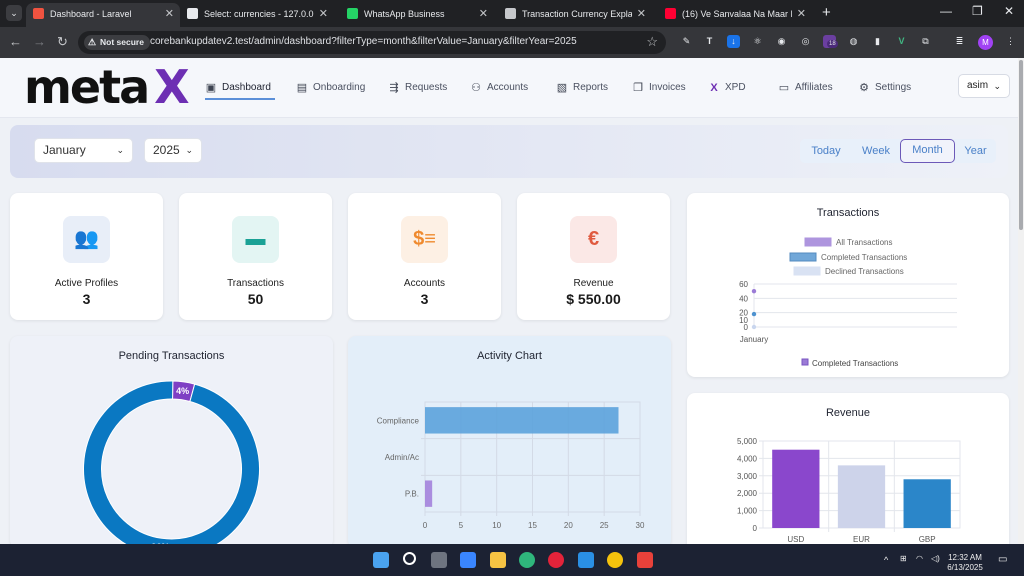 The width and height of the screenshot is (1024, 576). What do you see at coordinates (903, 558) in the screenshot?
I see `language-icon: ⊞` at bounding box center [903, 558].